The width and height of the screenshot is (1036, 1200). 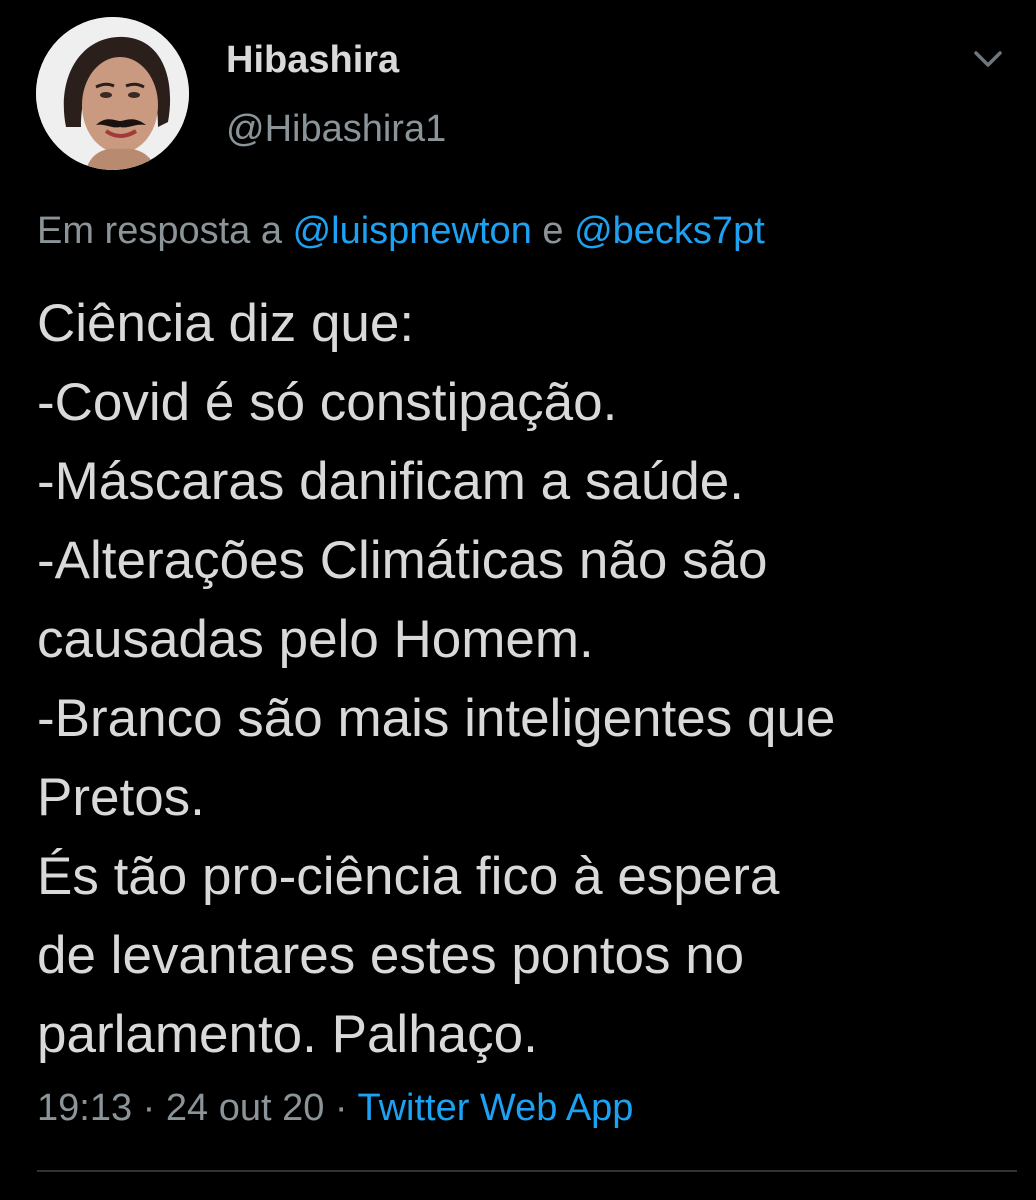 I want to click on reply-connector: e, so click(x=553, y=231).